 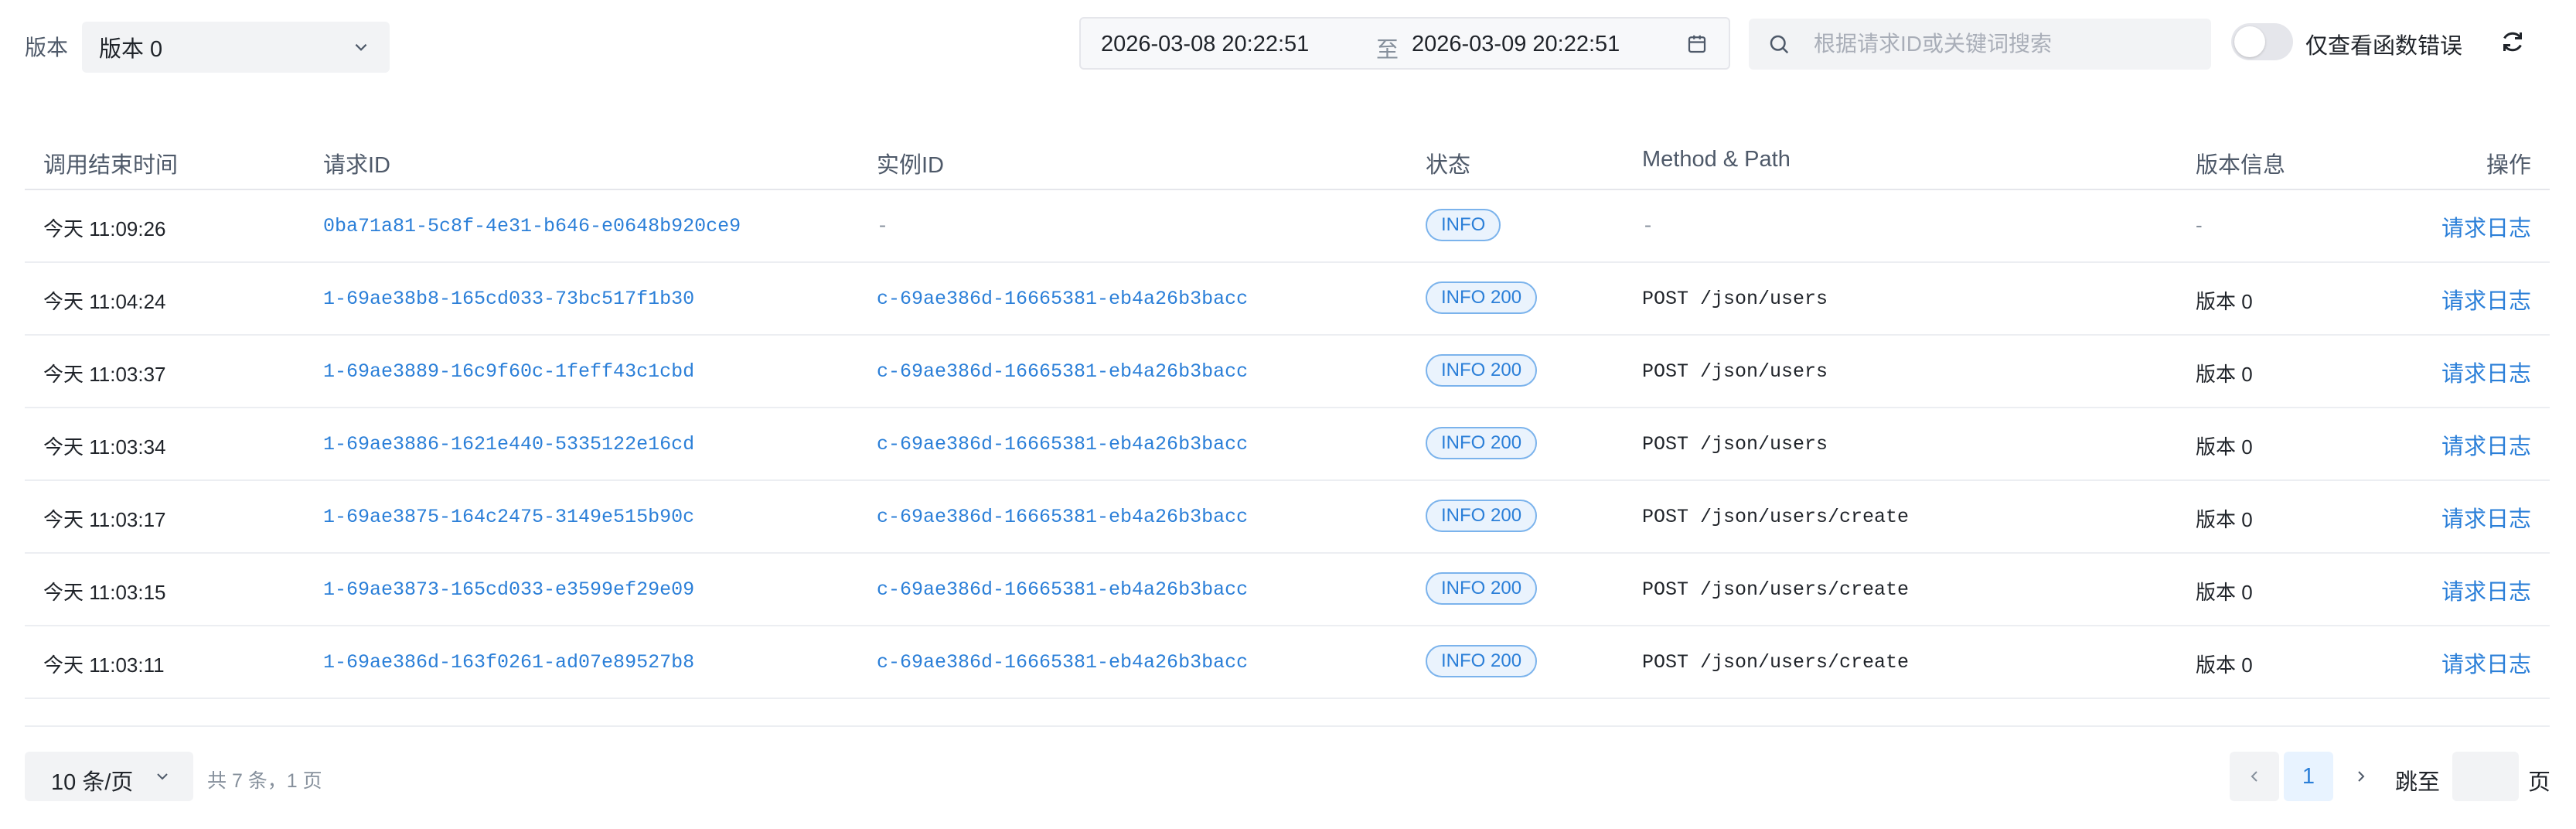 What do you see at coordinates (104, 447) in the screenshot?
I see `cell-time: 今天 11:03:34` at bounding box center [104, 447].